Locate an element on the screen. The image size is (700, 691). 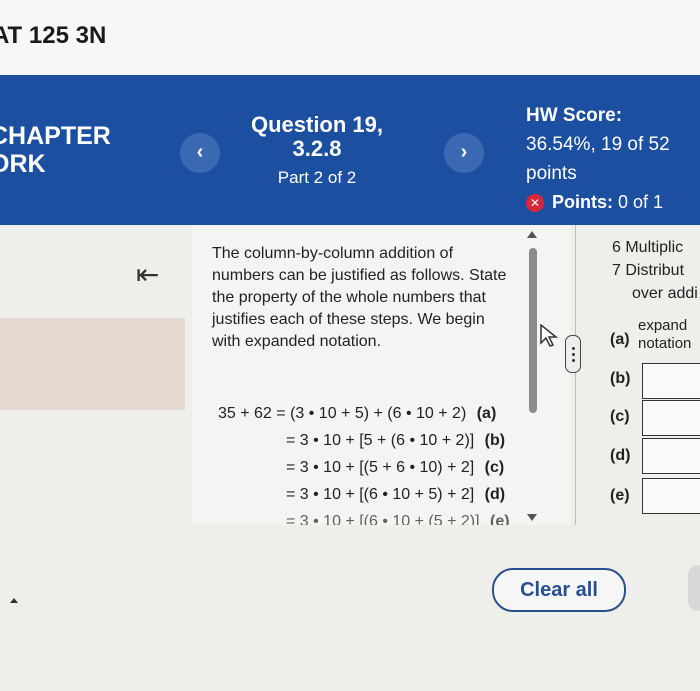
next-question-button: › is located at coordinates (464, 153).